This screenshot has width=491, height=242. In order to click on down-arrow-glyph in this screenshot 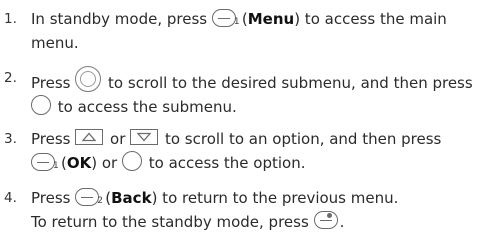, I will do `click(144, 137)`.